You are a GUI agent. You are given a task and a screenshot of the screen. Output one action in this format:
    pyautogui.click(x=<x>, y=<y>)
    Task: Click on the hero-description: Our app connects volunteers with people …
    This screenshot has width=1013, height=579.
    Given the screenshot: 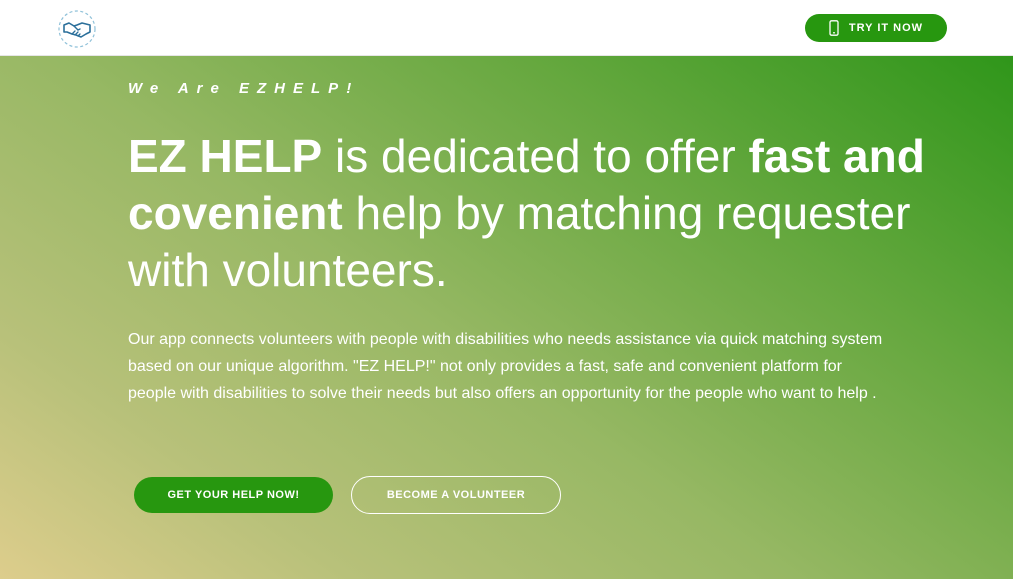 What is the action you would take?
    pyautogui.click(x=505, y=366)
    